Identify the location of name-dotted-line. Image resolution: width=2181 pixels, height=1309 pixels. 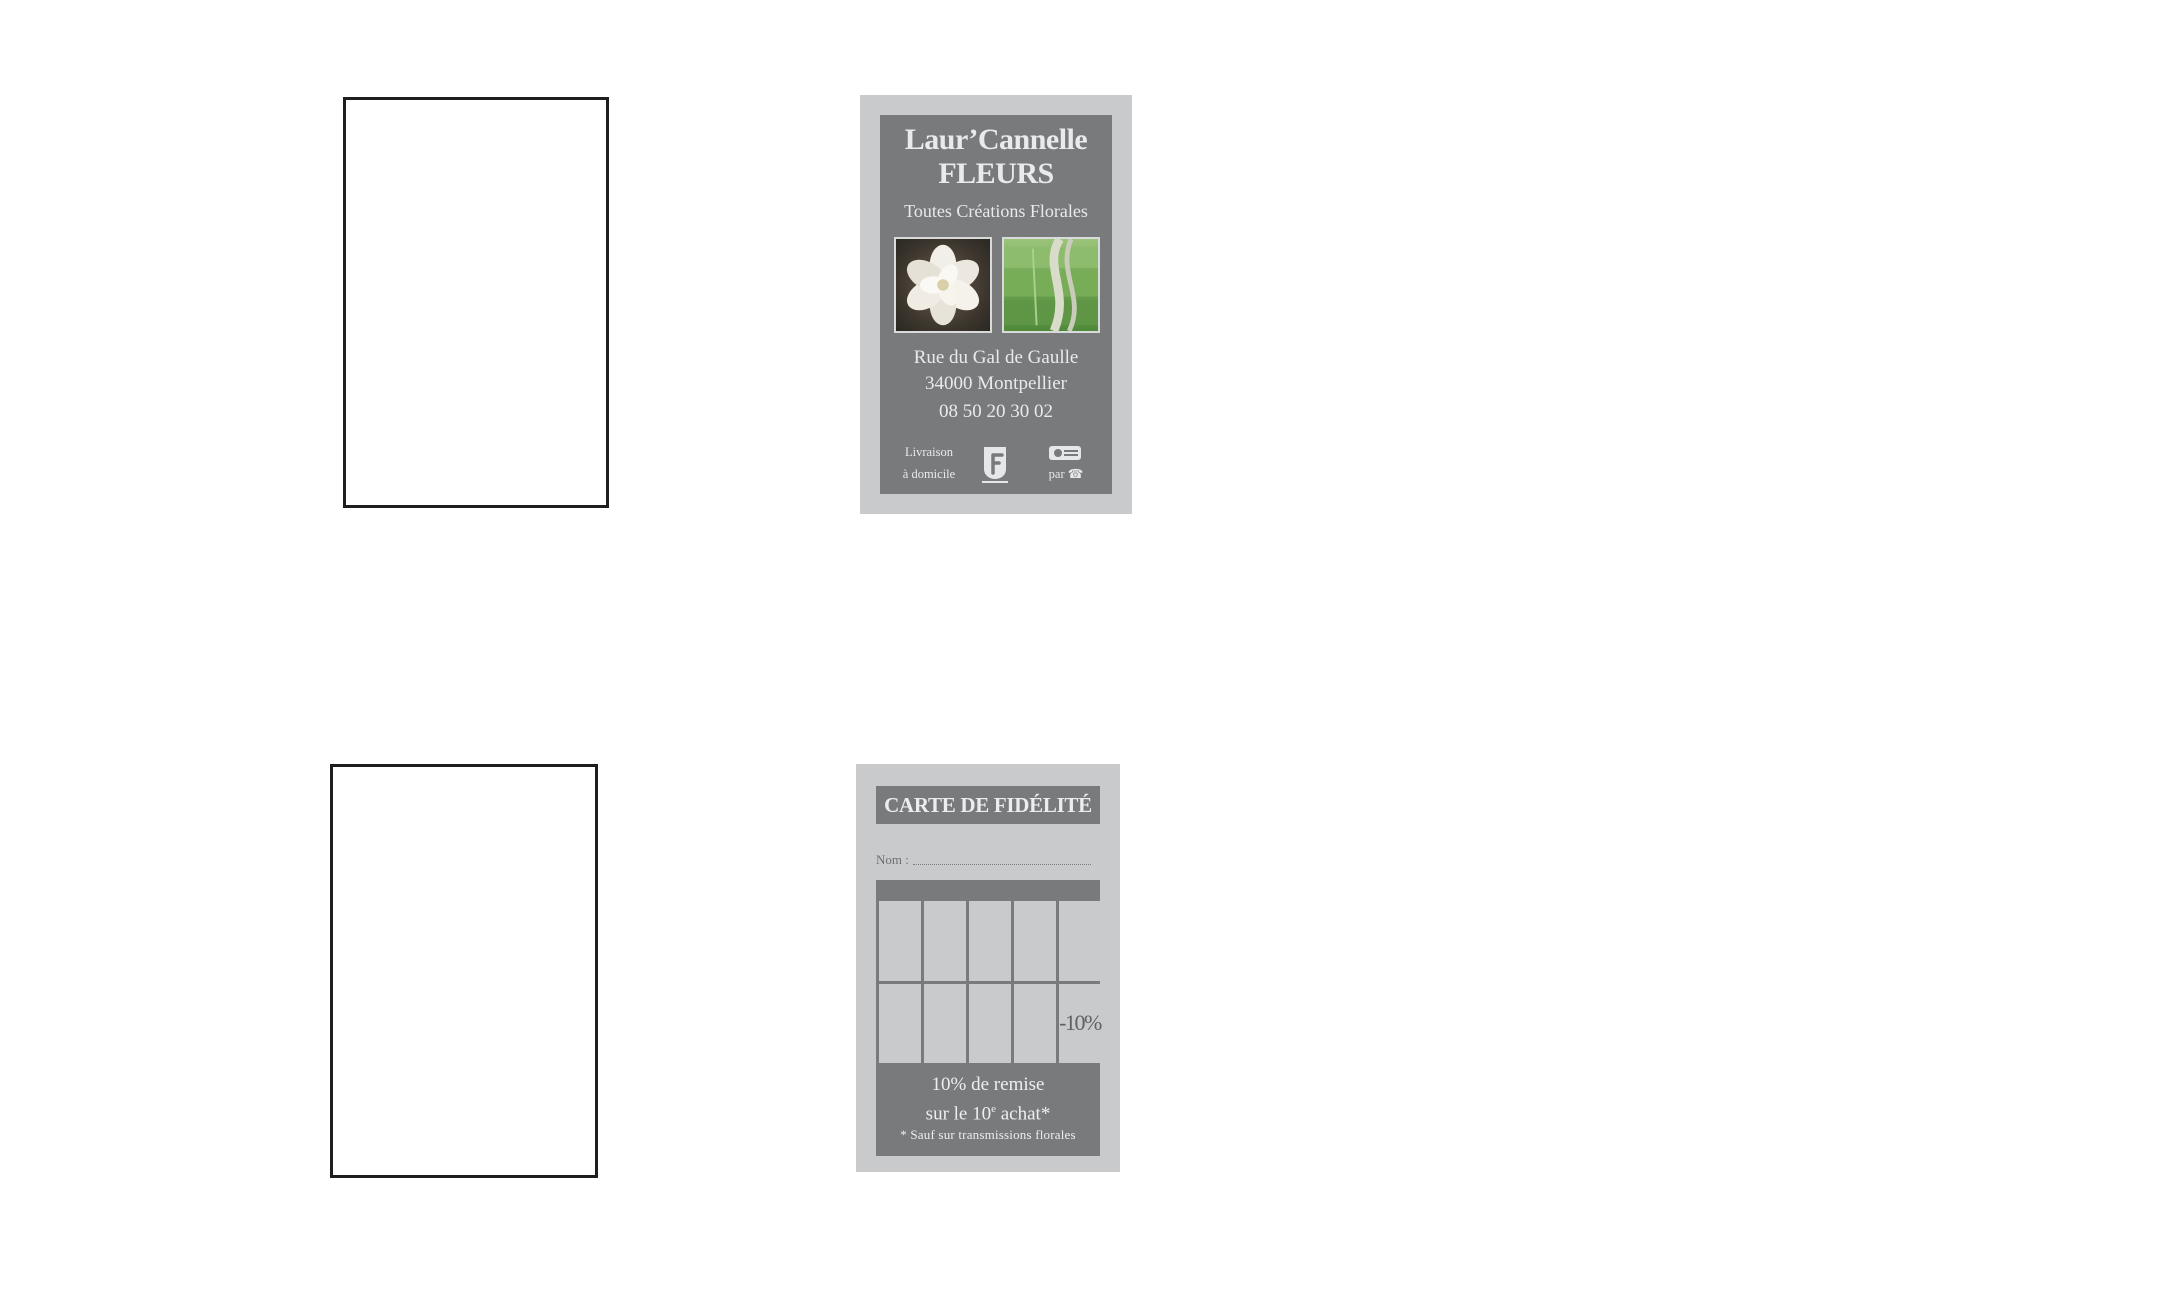
(1001, 864).